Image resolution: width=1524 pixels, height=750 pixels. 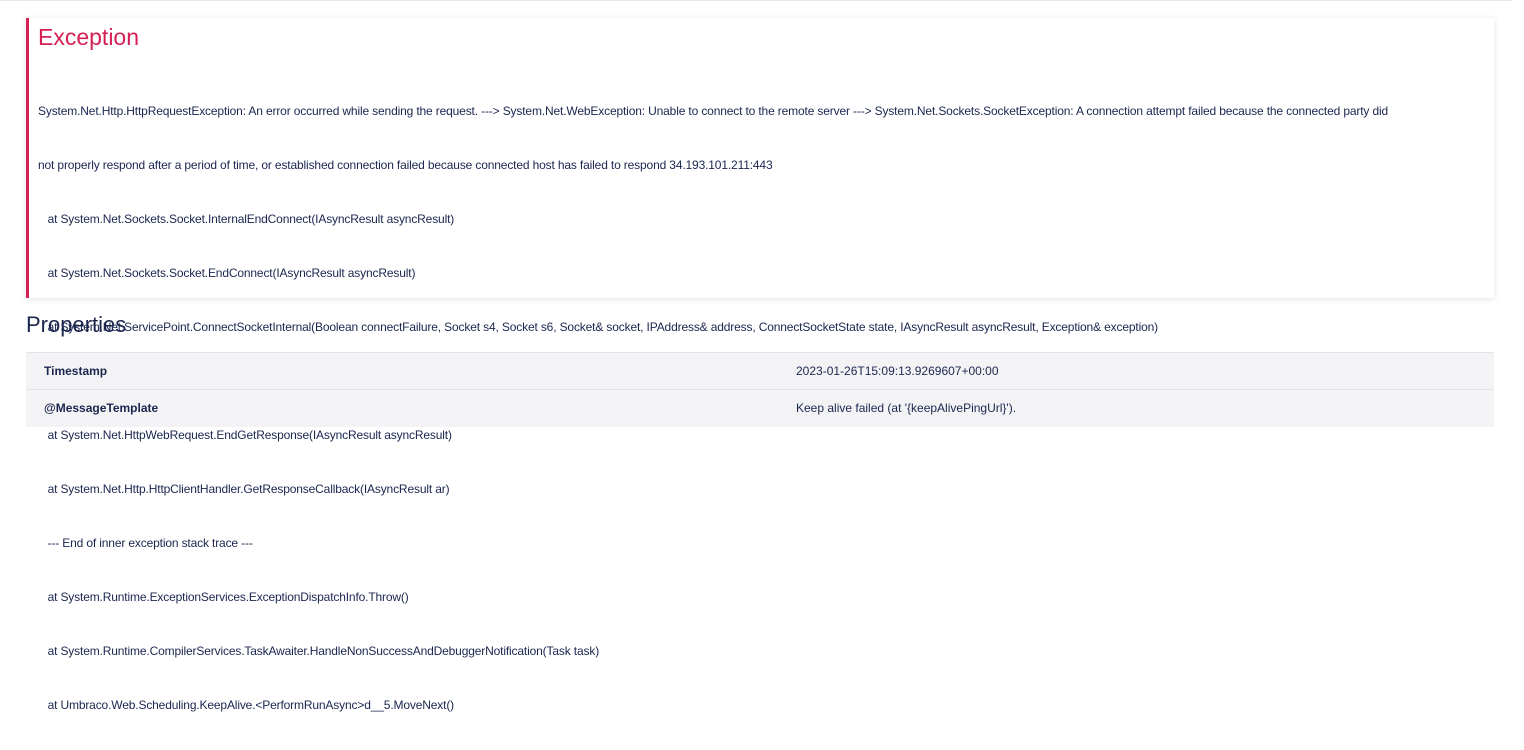 What do you see at coordinates (76, 324) in the screenshot?
I see `properties-title: Properties` at bounding box center [76, 324].